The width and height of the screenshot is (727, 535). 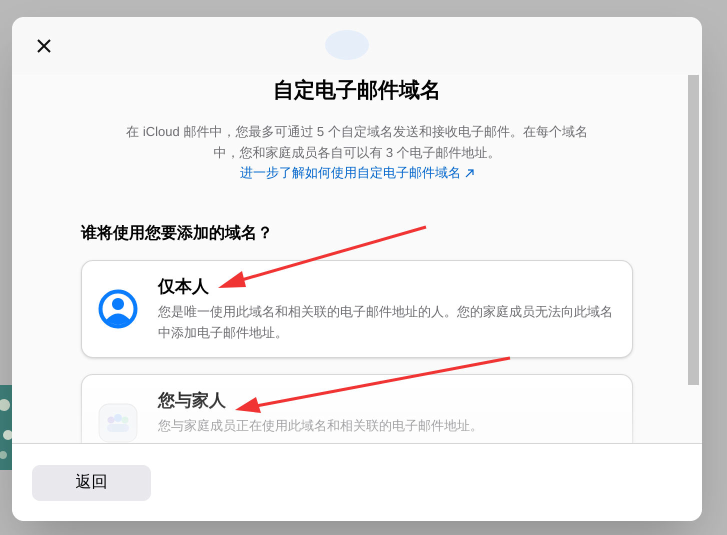 I want to click on question: 谁将使用您要添加的域名？, so click(x=177, y=233).